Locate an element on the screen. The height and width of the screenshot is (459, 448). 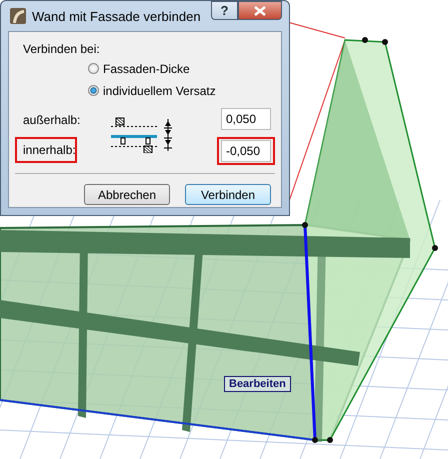
field-label: innerhalb: is located at coordinates (46, 150).